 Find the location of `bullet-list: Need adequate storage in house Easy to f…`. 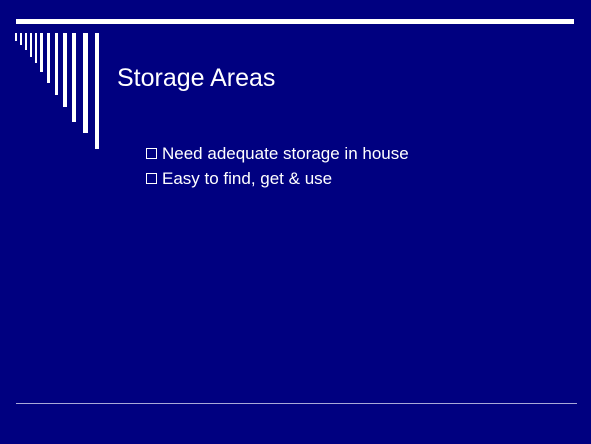

bullet-list: Need adequate storage in house Easy to f… is located at coordinates (277, 166).